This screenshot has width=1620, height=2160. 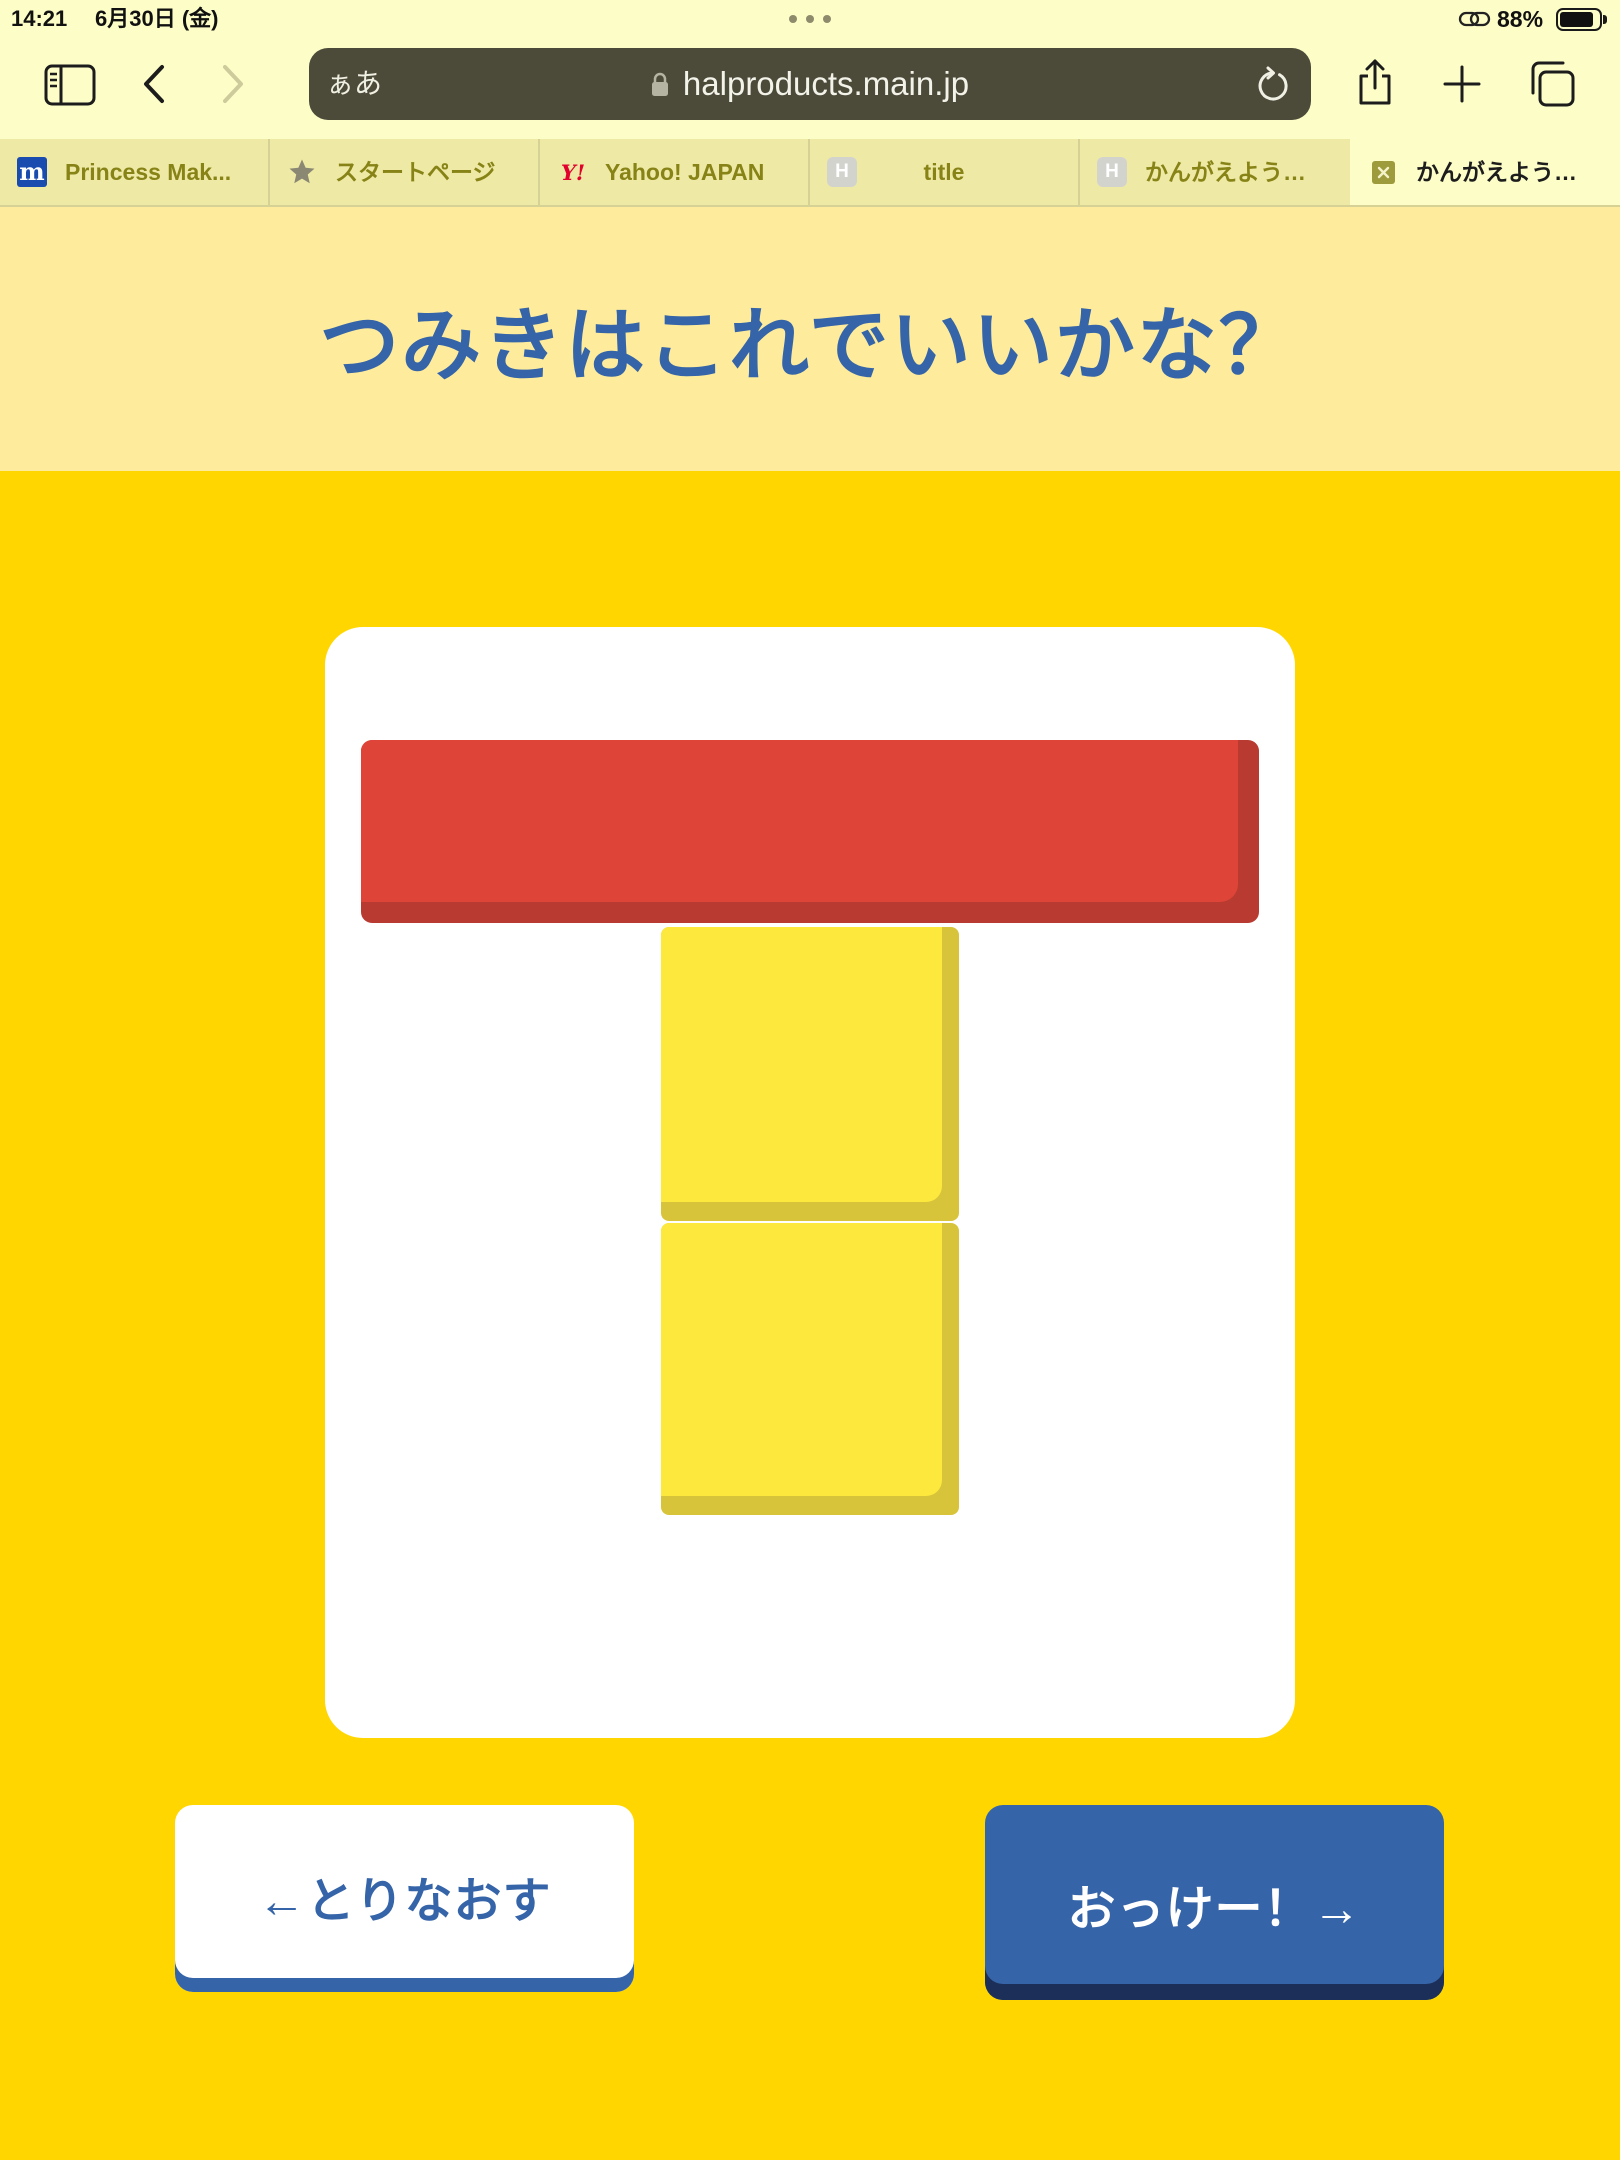 What do you see at coordinates (1214, 1902) in the screenshot?
I see `ok-button: おっけー！→` at bounding box center [1214, 1902].